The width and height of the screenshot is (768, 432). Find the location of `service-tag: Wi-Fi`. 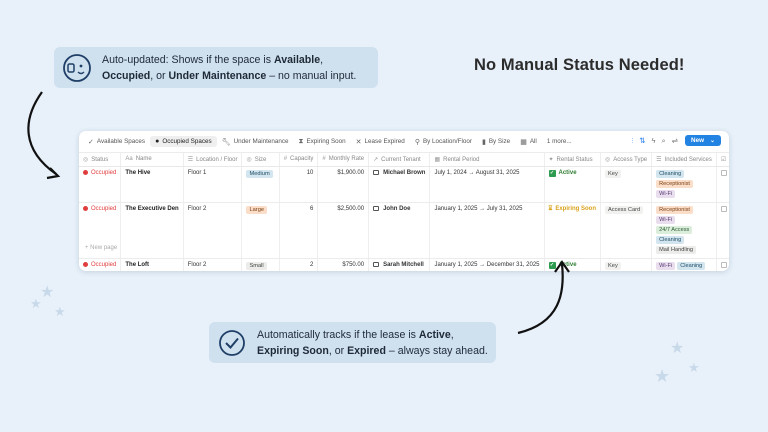

service-tag: Wi-Fi is located at coordinates (666, 265).